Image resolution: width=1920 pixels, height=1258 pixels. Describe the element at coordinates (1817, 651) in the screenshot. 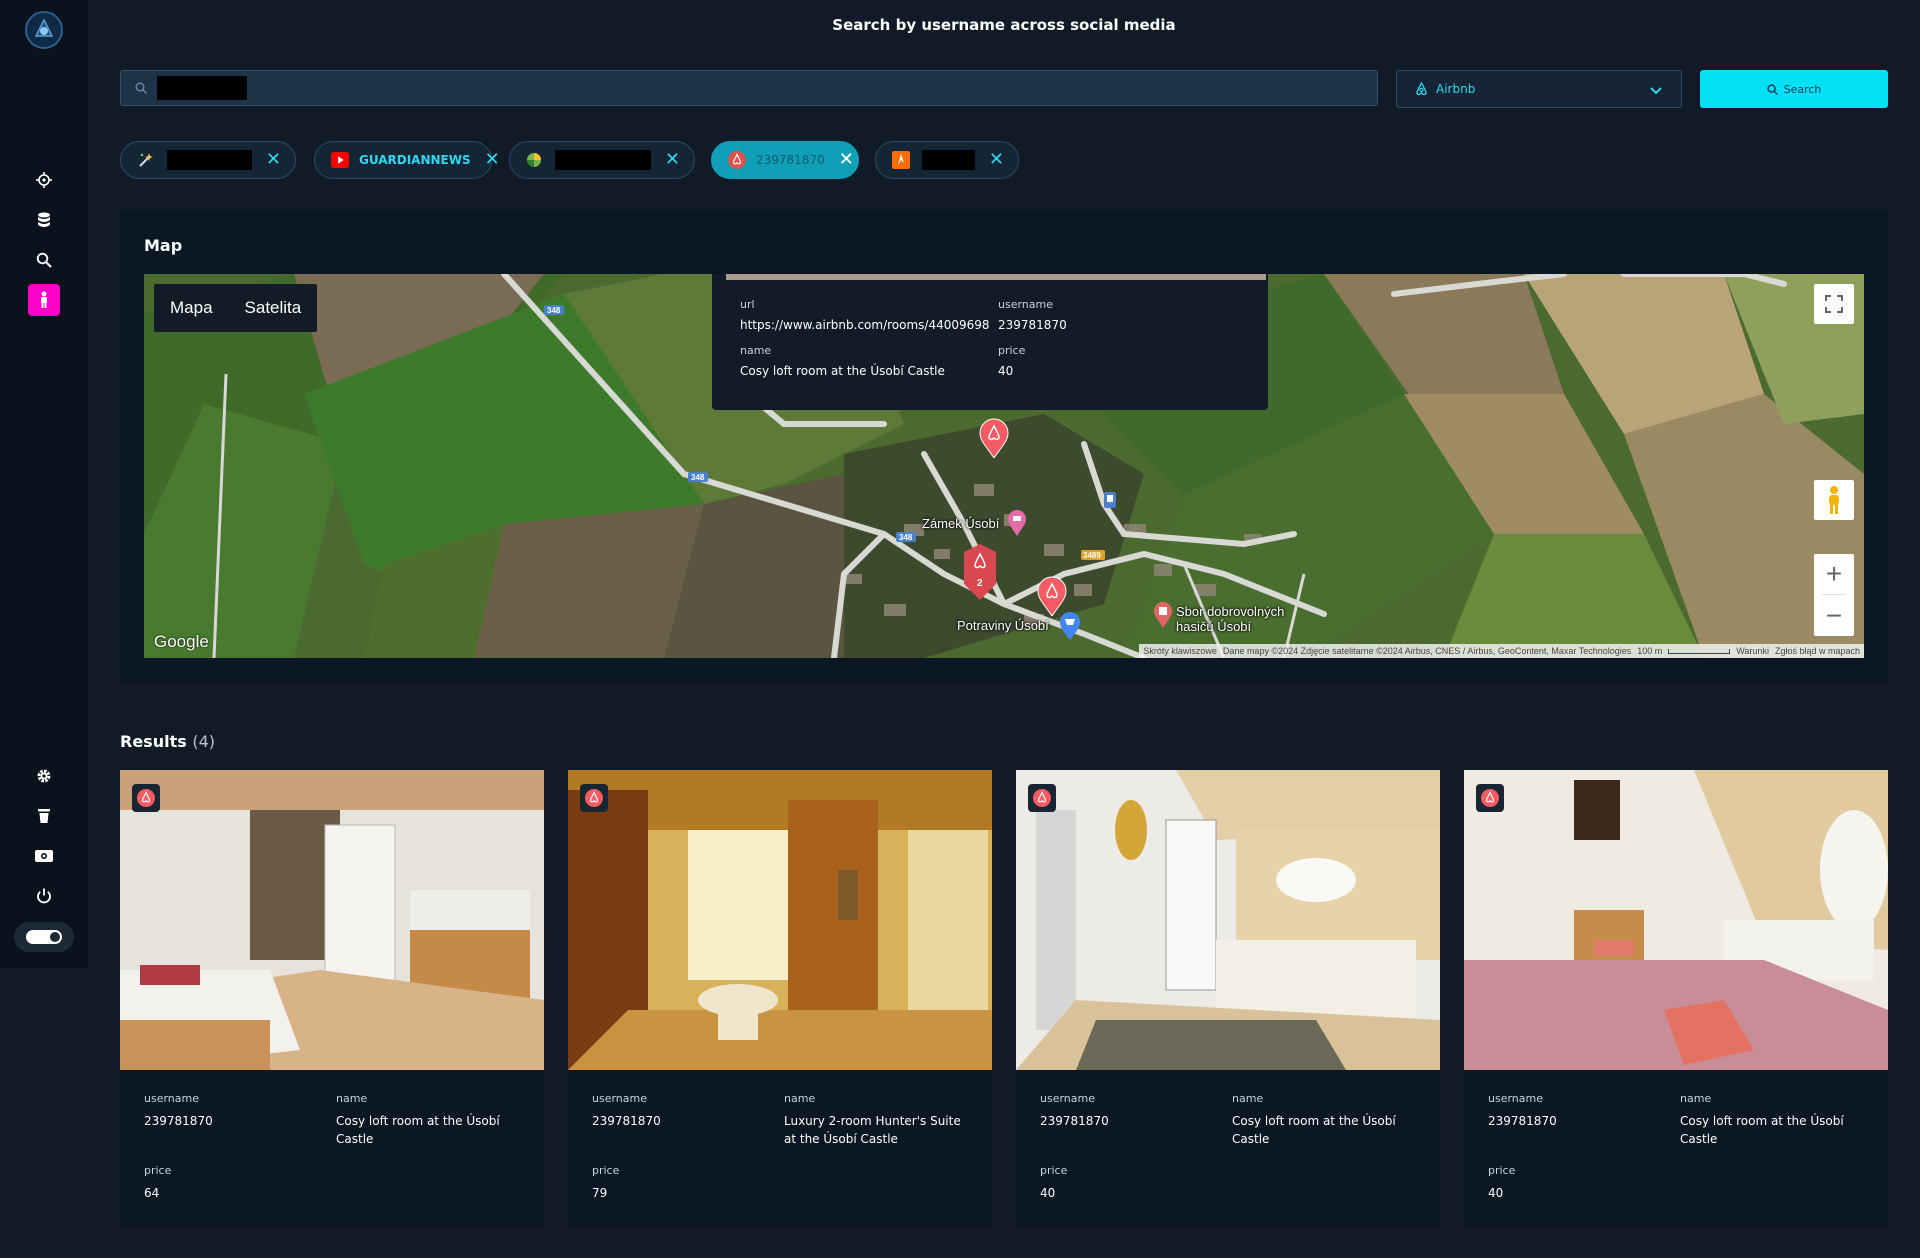

I see `report-error-link: Zgłoś błąd w mapach` at that location.